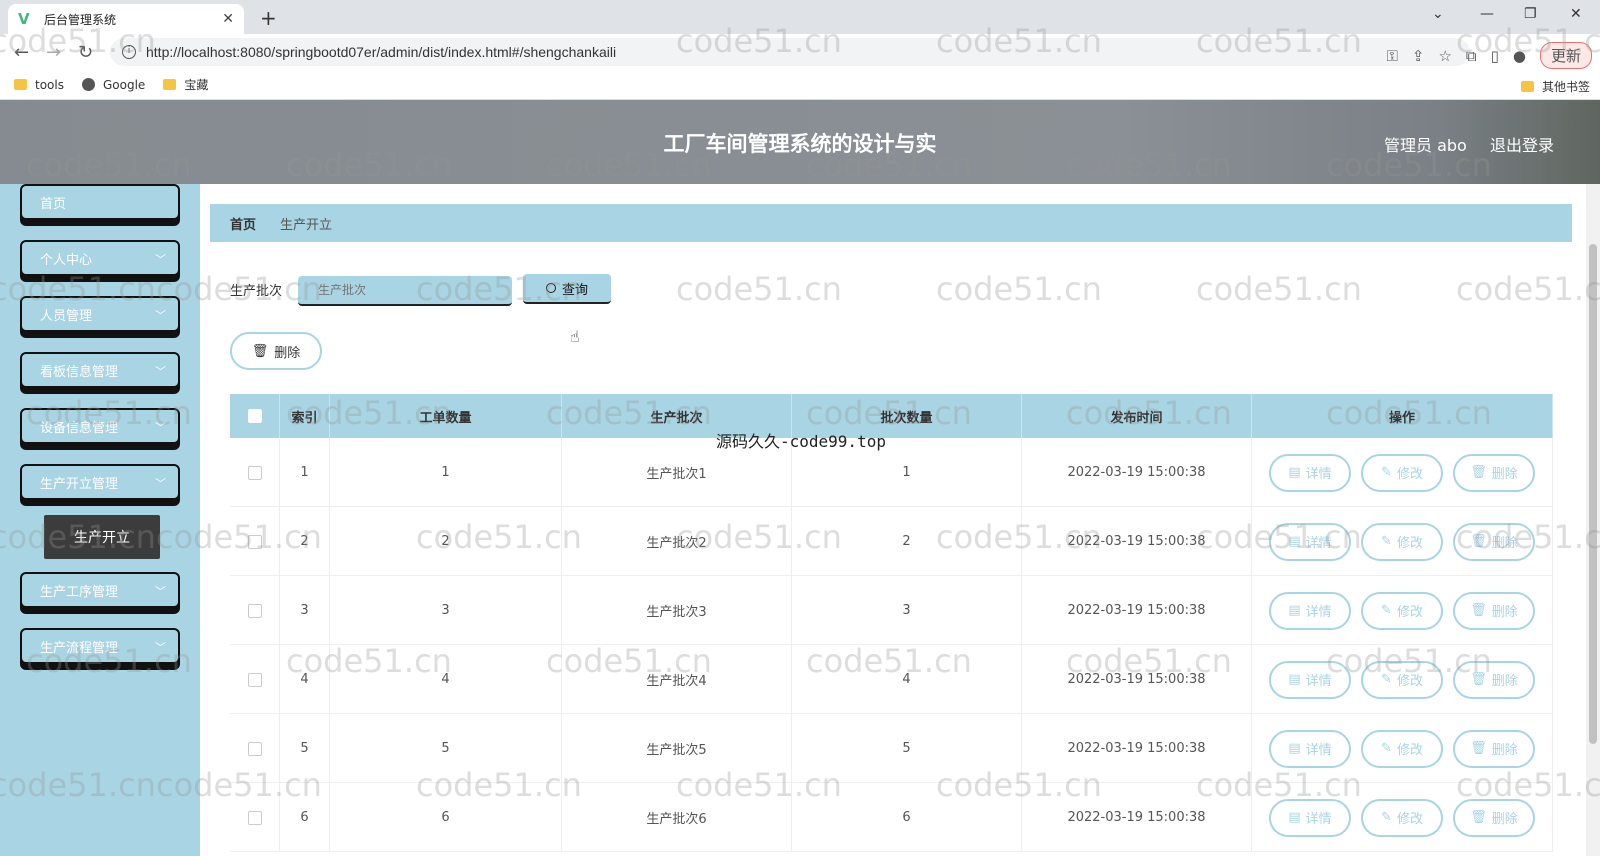  Describe the element at coordinates (405, 291) in the screenshot. I see `batch-search-input` at that location.